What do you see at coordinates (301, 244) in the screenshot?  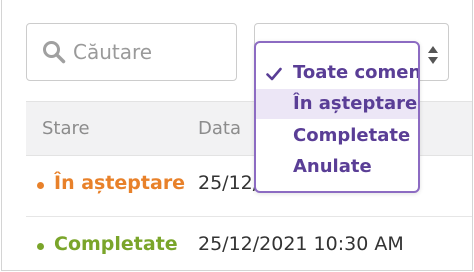 I see `order-date: 25/12/2021 10:30 AM` at bounding box center [301, 244].